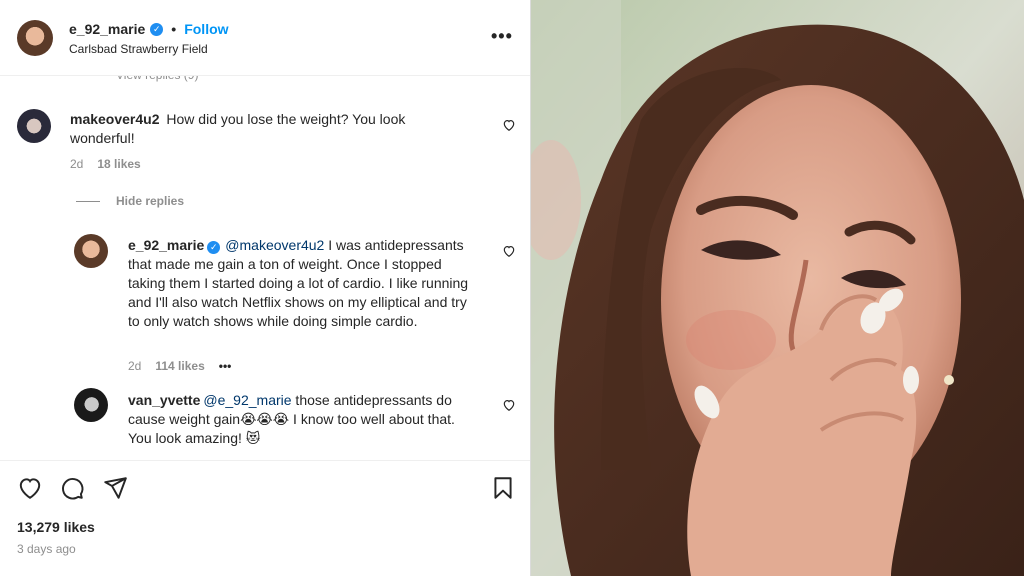 This screenshot has width=1024, height=576. What do you see at coordinates (502, 36) in the screenshot?
I see `more-options-icon: •••` at bounding box center [502, 36].